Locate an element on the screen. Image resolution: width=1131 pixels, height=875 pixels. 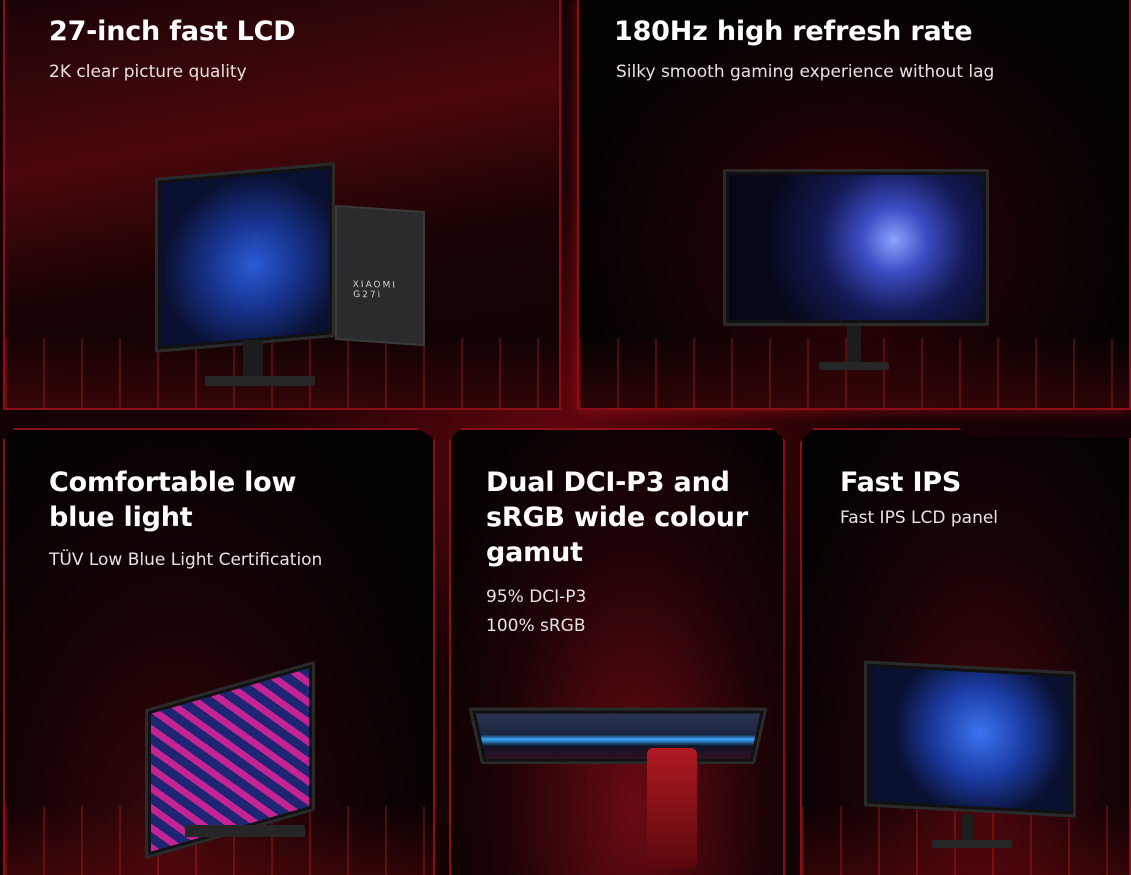
feature-card-fast-ips: Fast IPS Fast IPS LCD panel is located at coordinates (965, 651).